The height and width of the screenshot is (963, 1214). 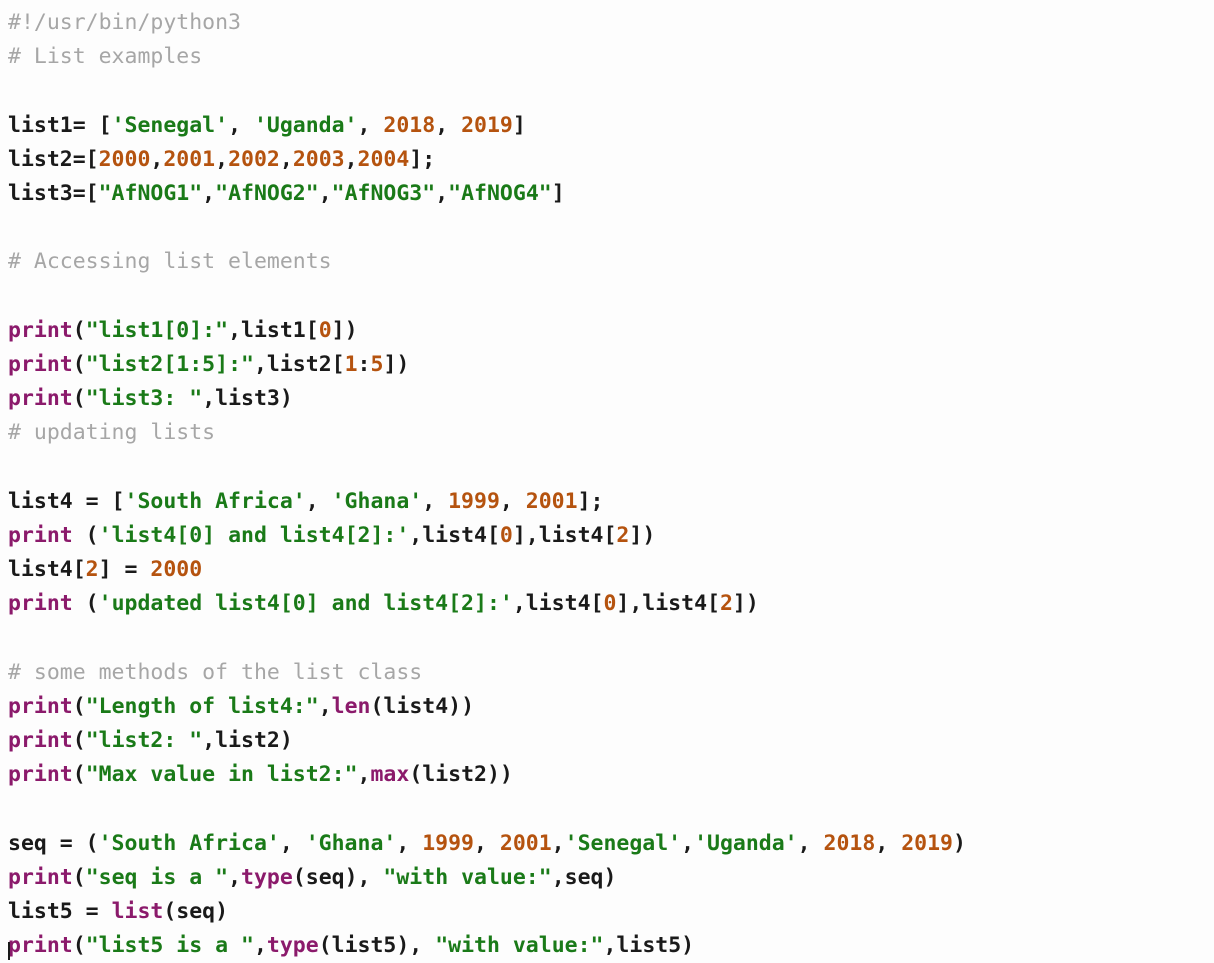 I want to click on code-line: # List examples, so click(x=611, y=57).